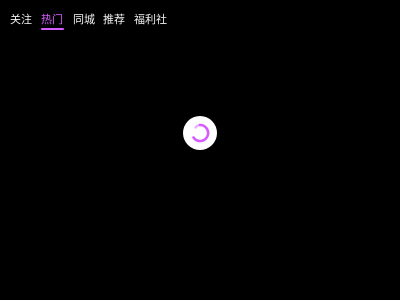 The height and width of the screenshot is (300, 400). What do you see at coordinates (21, 20) in the screenshot?
I see `tab-follow: 关注` at bounding box center [21, 20].